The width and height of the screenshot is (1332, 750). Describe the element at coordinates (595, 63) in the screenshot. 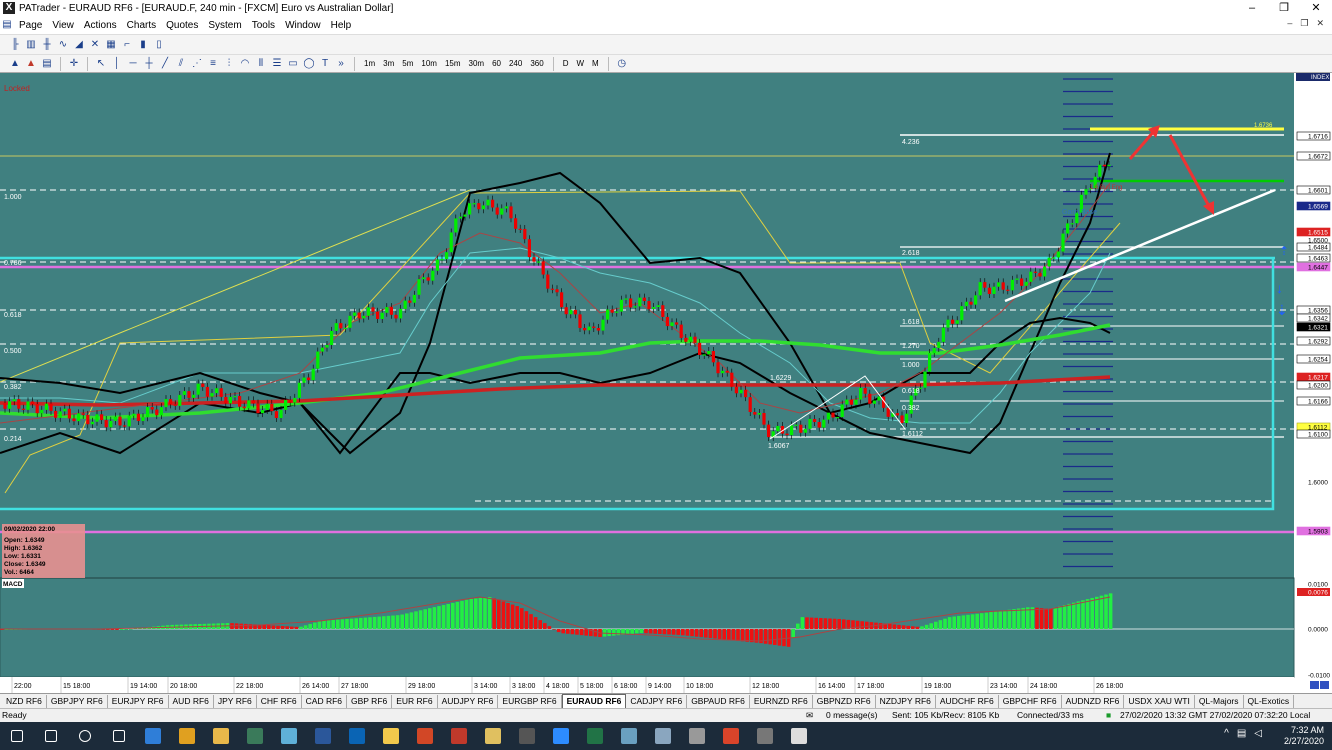

I see `tf-monthly: M` at that location.